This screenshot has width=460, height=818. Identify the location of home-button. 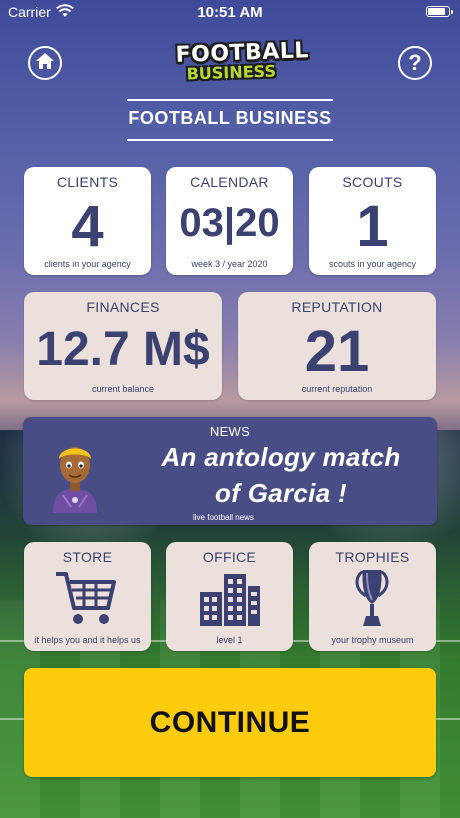
(45, 63).